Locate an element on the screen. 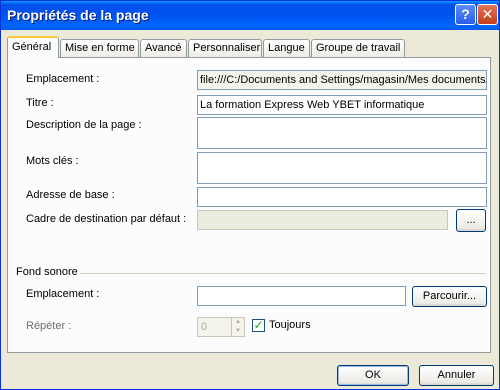 This screenshot has height=390, width=500. tab-customize: Personnaliser is located at coordinates (225, 48).